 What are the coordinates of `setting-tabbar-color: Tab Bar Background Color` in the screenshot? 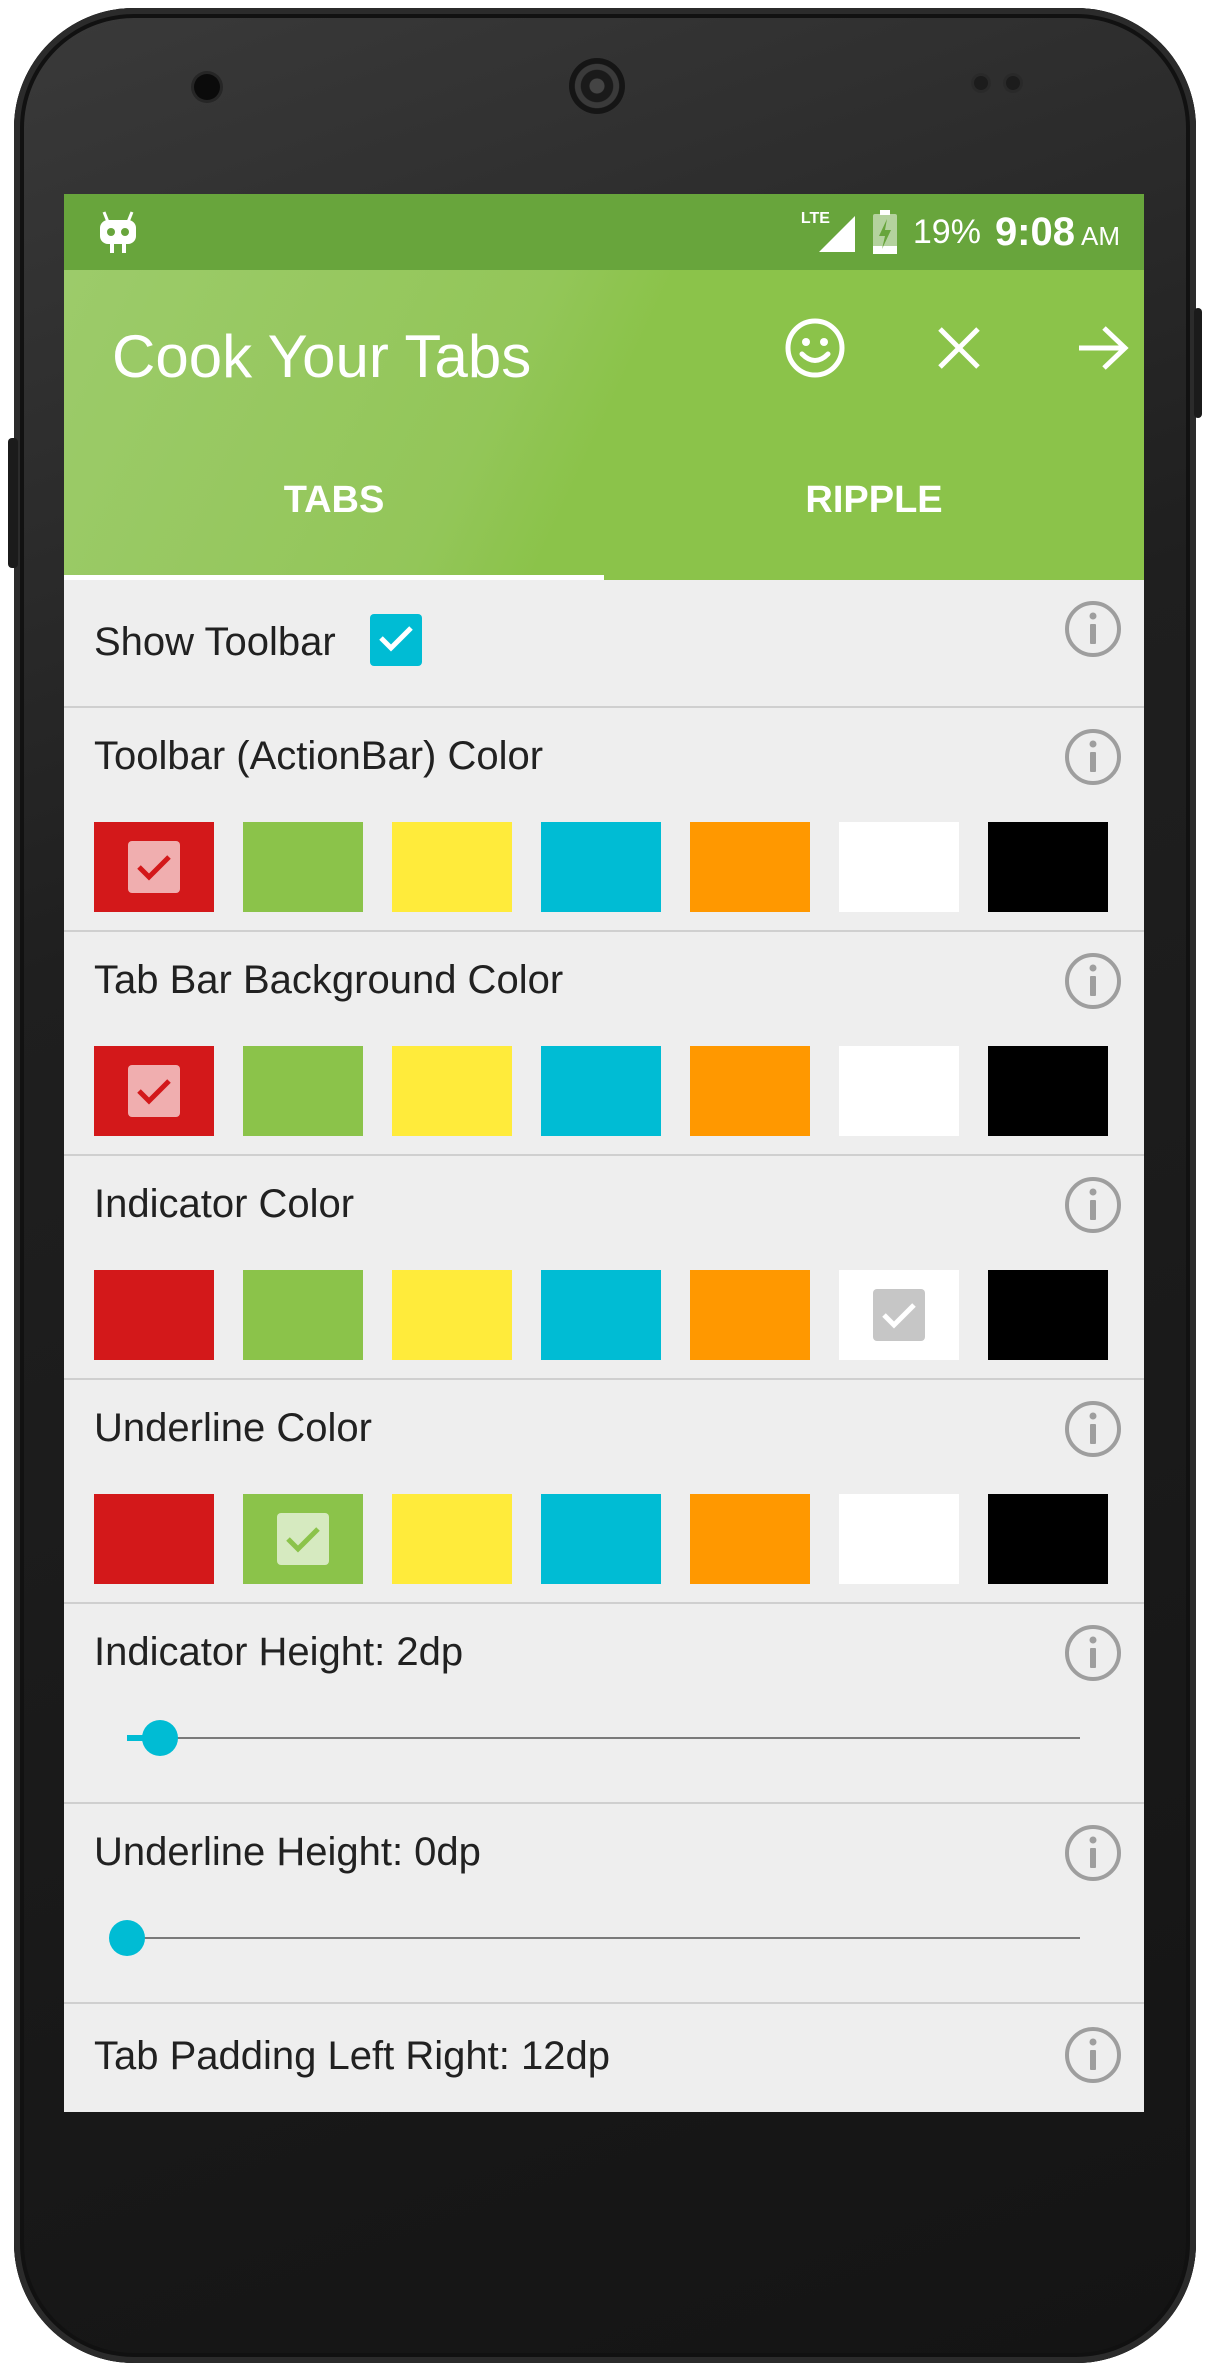 It's located at (604, 1044).